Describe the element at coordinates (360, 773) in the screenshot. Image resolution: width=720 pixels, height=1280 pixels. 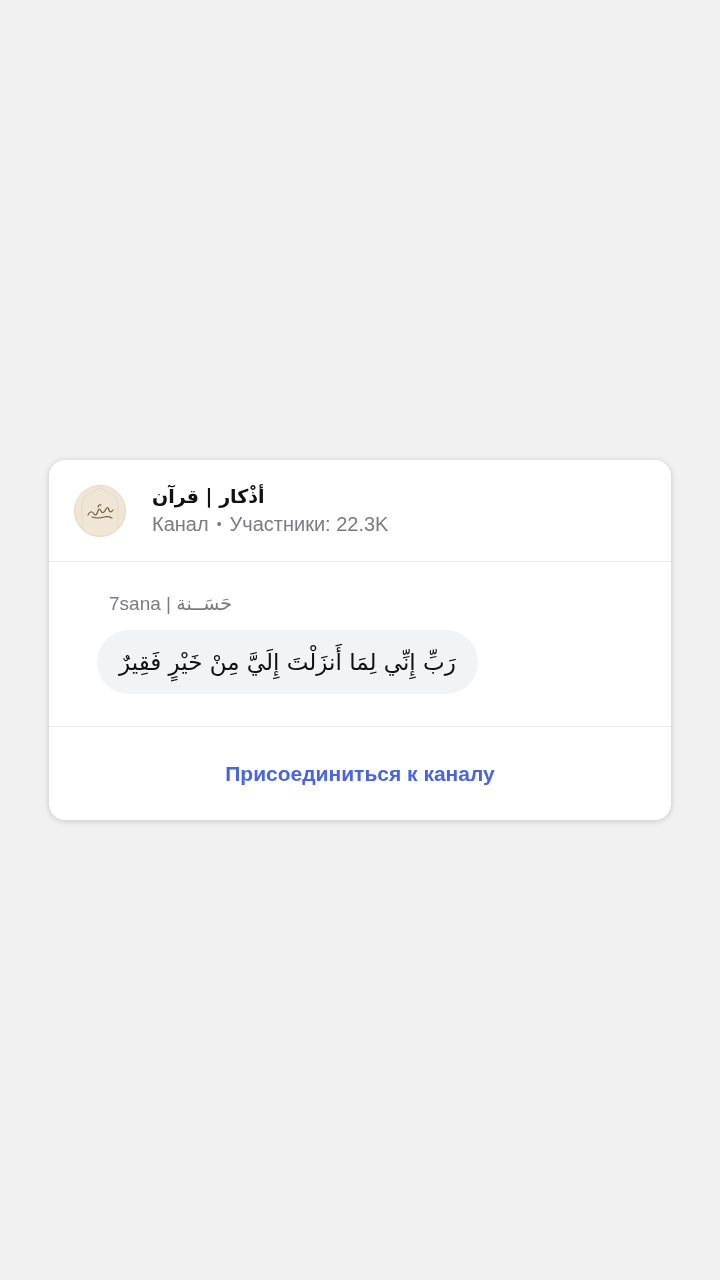
I see `join-channel-button: Присоединиться к каналу` at that location.